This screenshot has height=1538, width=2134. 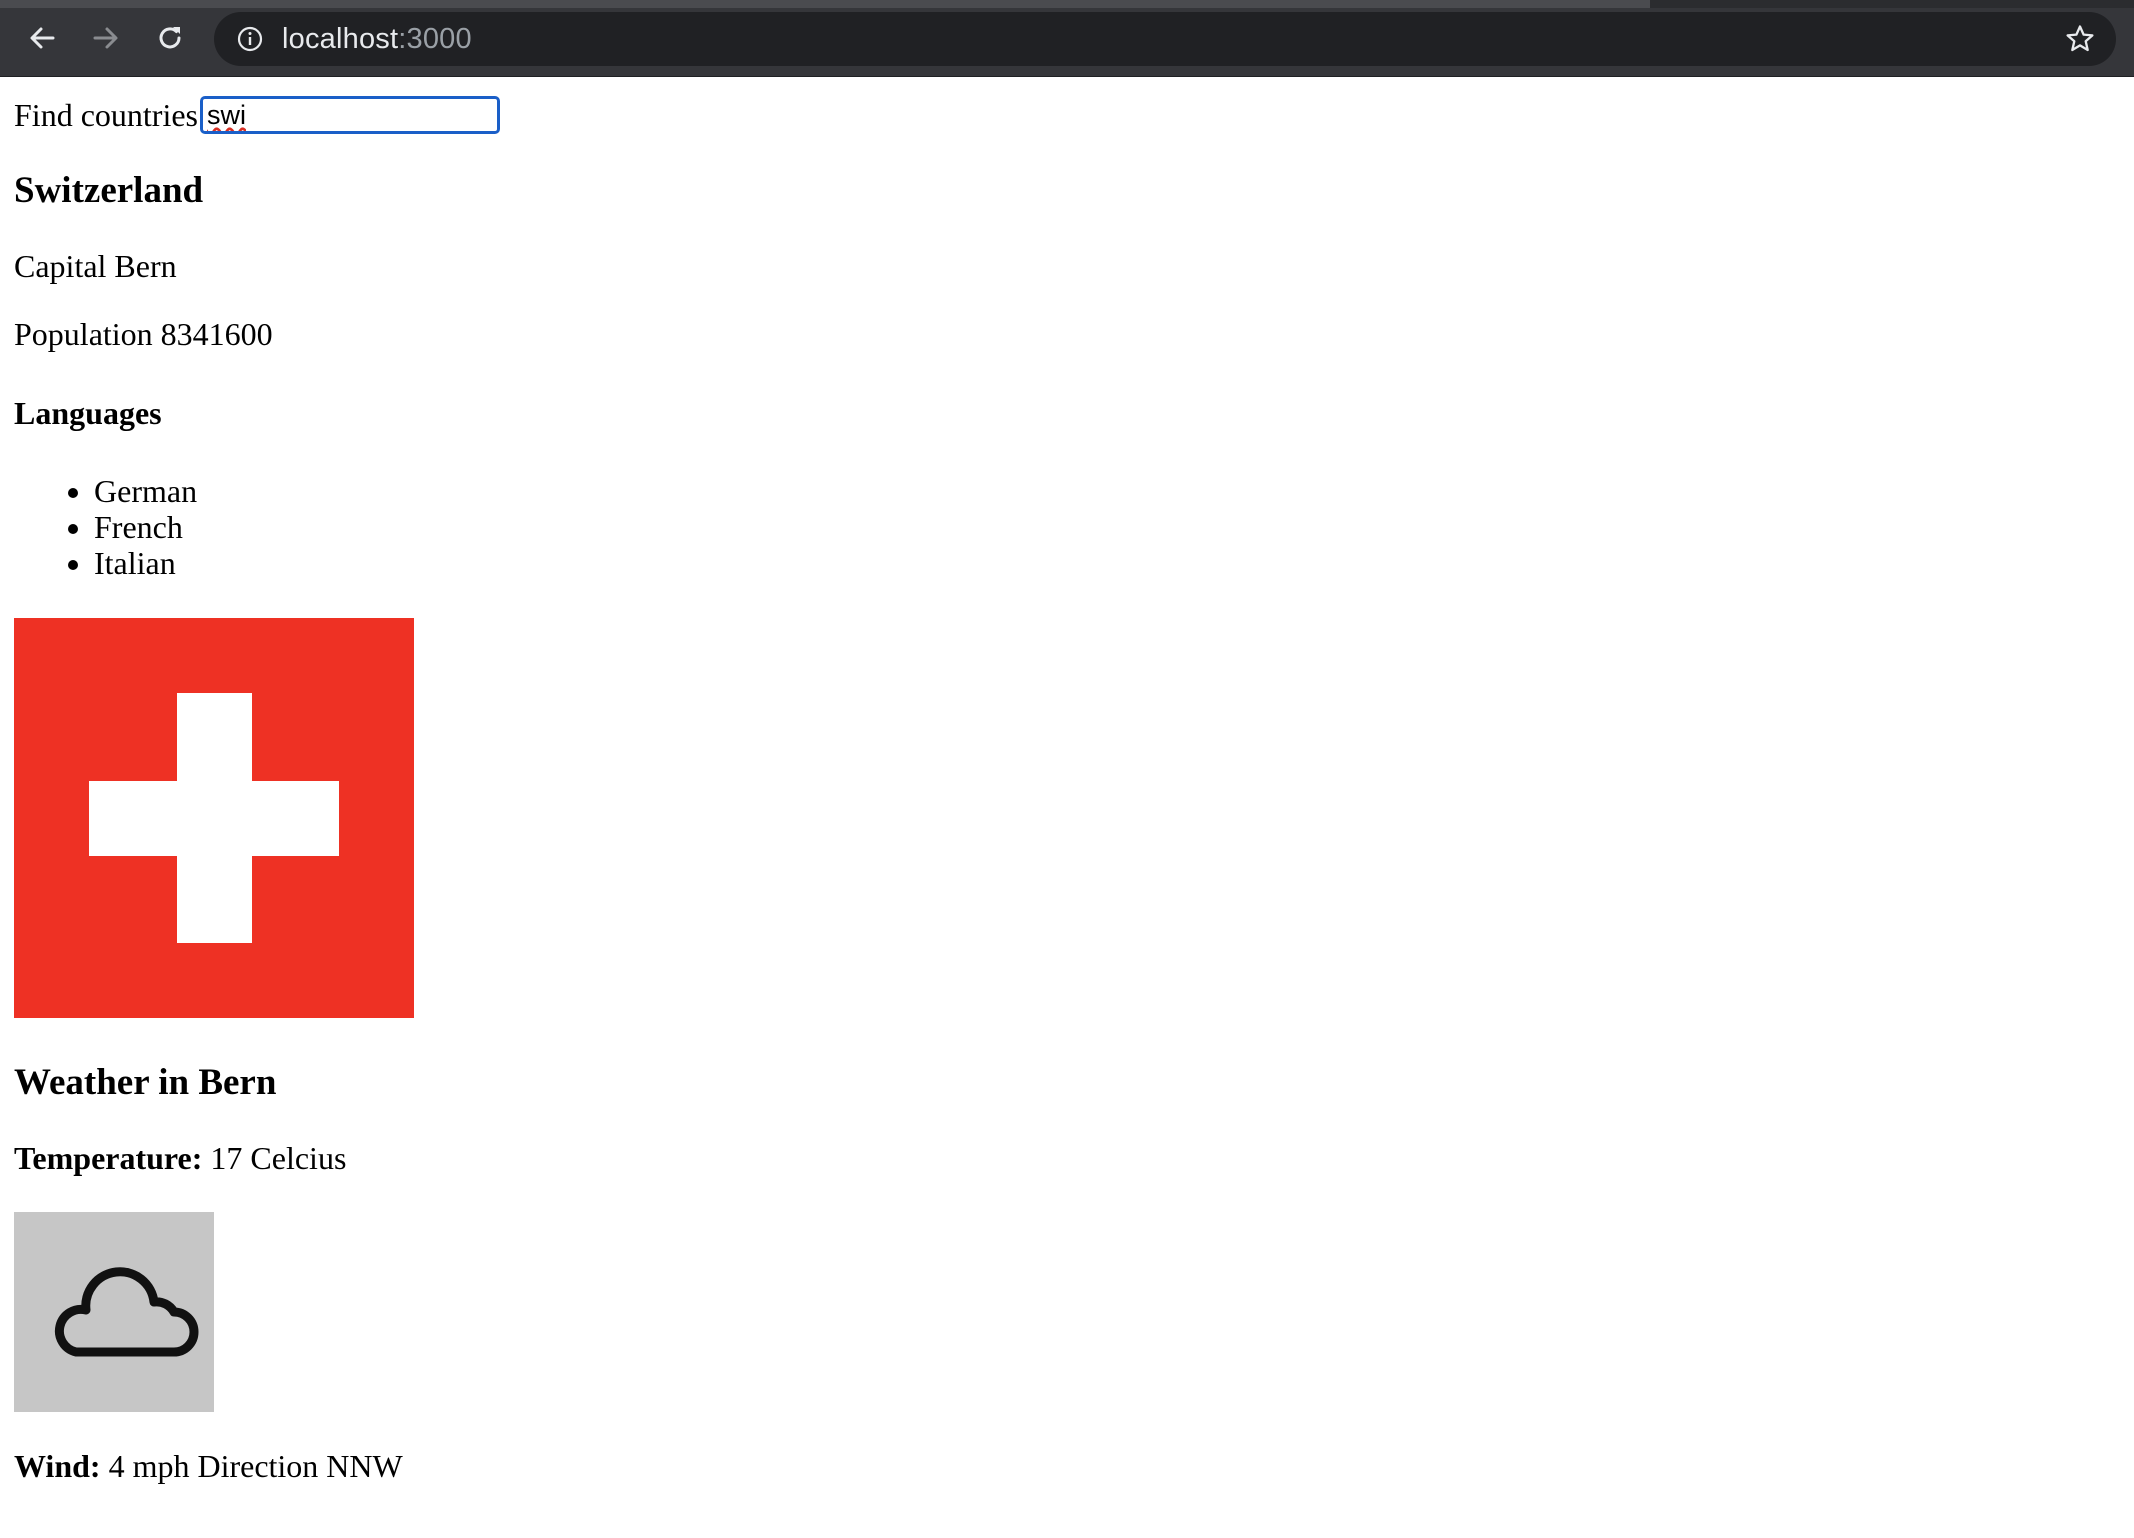 I want to click on forward-button, so click(x=106, y=38).